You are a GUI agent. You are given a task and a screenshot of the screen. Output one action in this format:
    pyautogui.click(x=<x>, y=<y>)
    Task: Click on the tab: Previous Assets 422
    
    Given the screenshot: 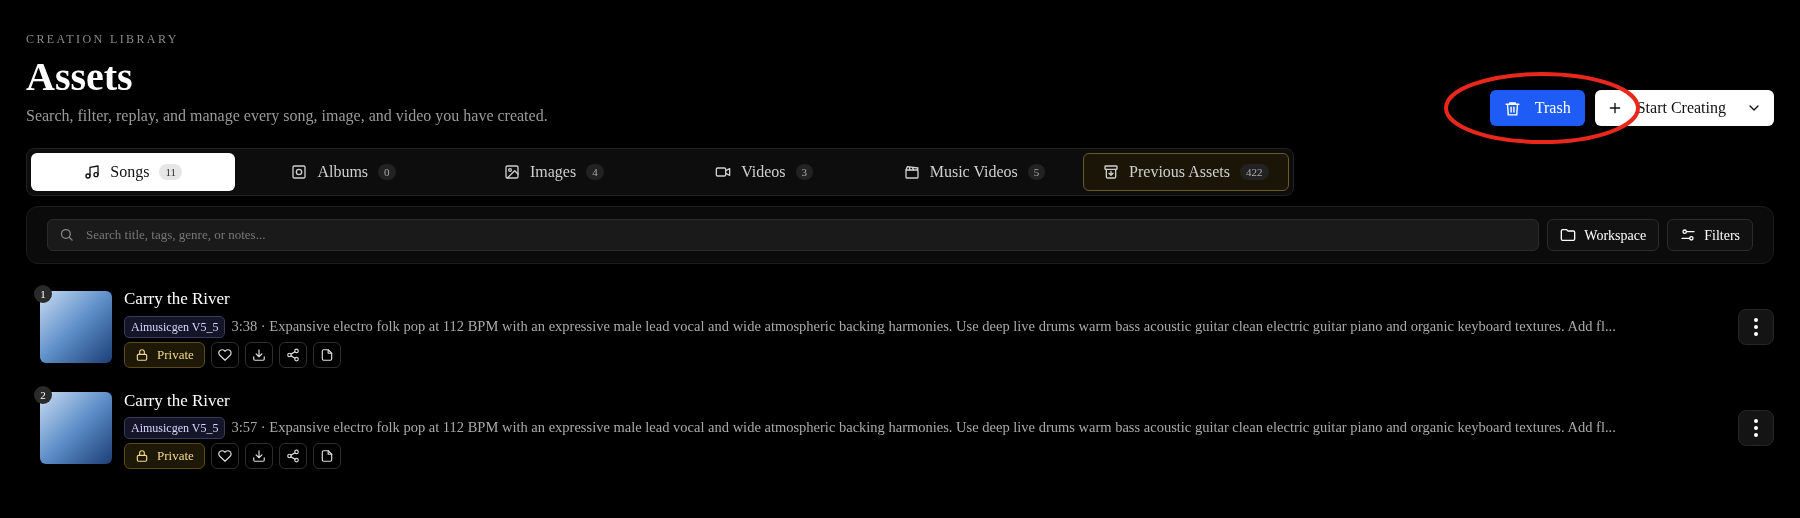 What is the action you would take?
    pyautogui.click(x=1185, y=172)
    